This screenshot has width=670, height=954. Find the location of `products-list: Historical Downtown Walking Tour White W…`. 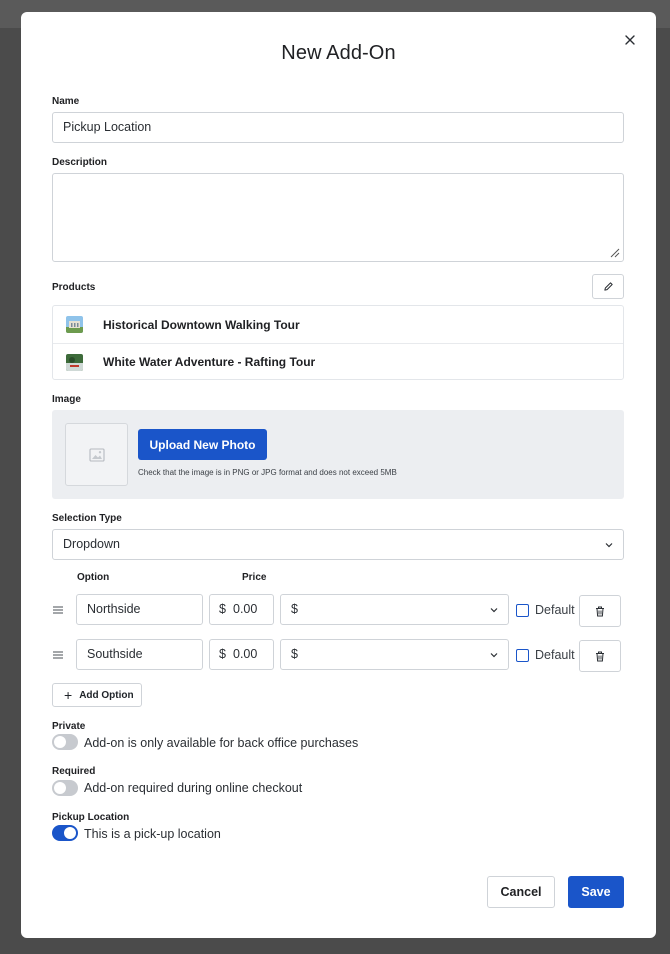

products-list: Historical Downtown Walking Tour White W… is located at coordinates (338, 342).